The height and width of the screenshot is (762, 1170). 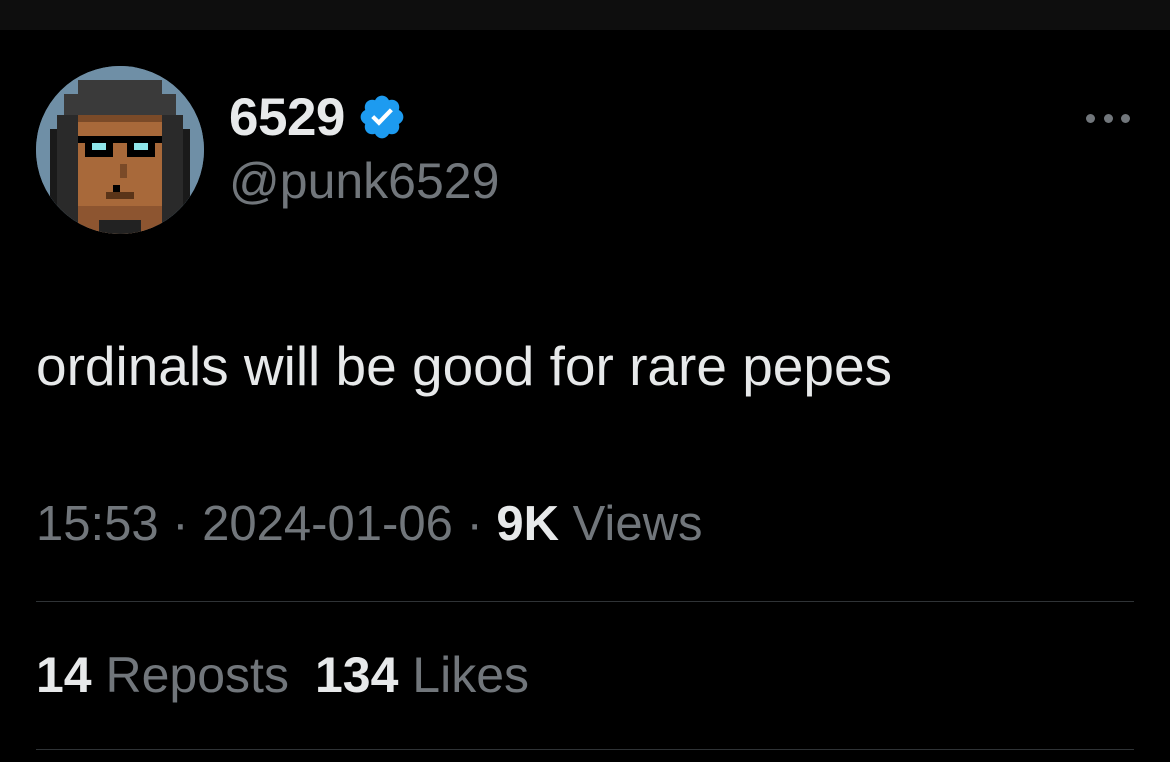 I want to click on likes-link: 134 Likes, so click(x=422, y=675).